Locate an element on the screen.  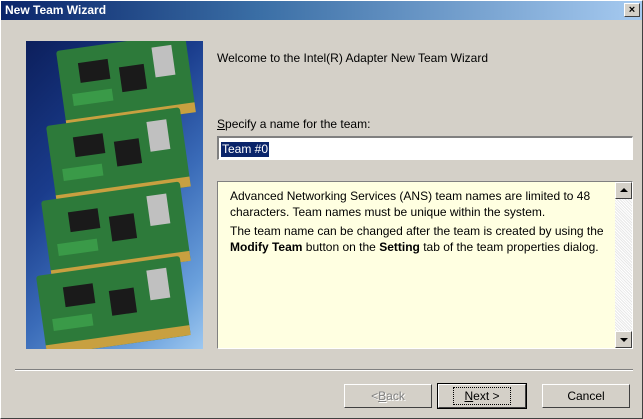
team-name-label-accesskey: S is located at coordinates (221, 124).